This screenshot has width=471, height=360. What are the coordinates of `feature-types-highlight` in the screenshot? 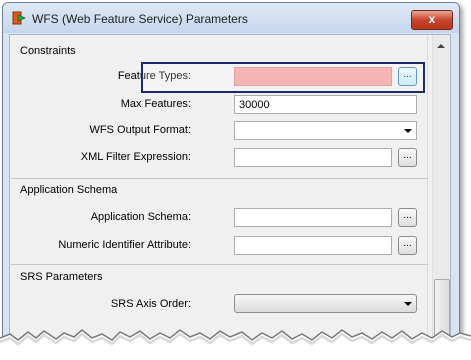 It's located at (283, 77).